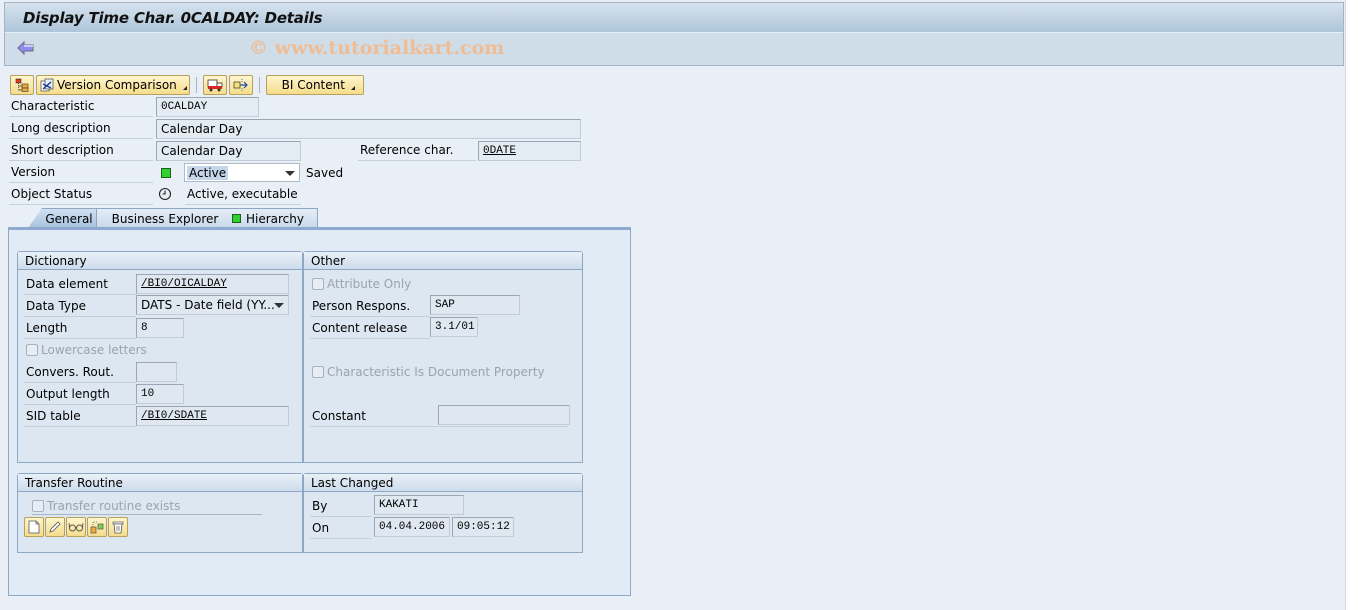 The width and height of the screenshot is (1358, 610). I want to click on transfer-routine-group: Transfer Routine Transfer routine exists, so click(160, 513).